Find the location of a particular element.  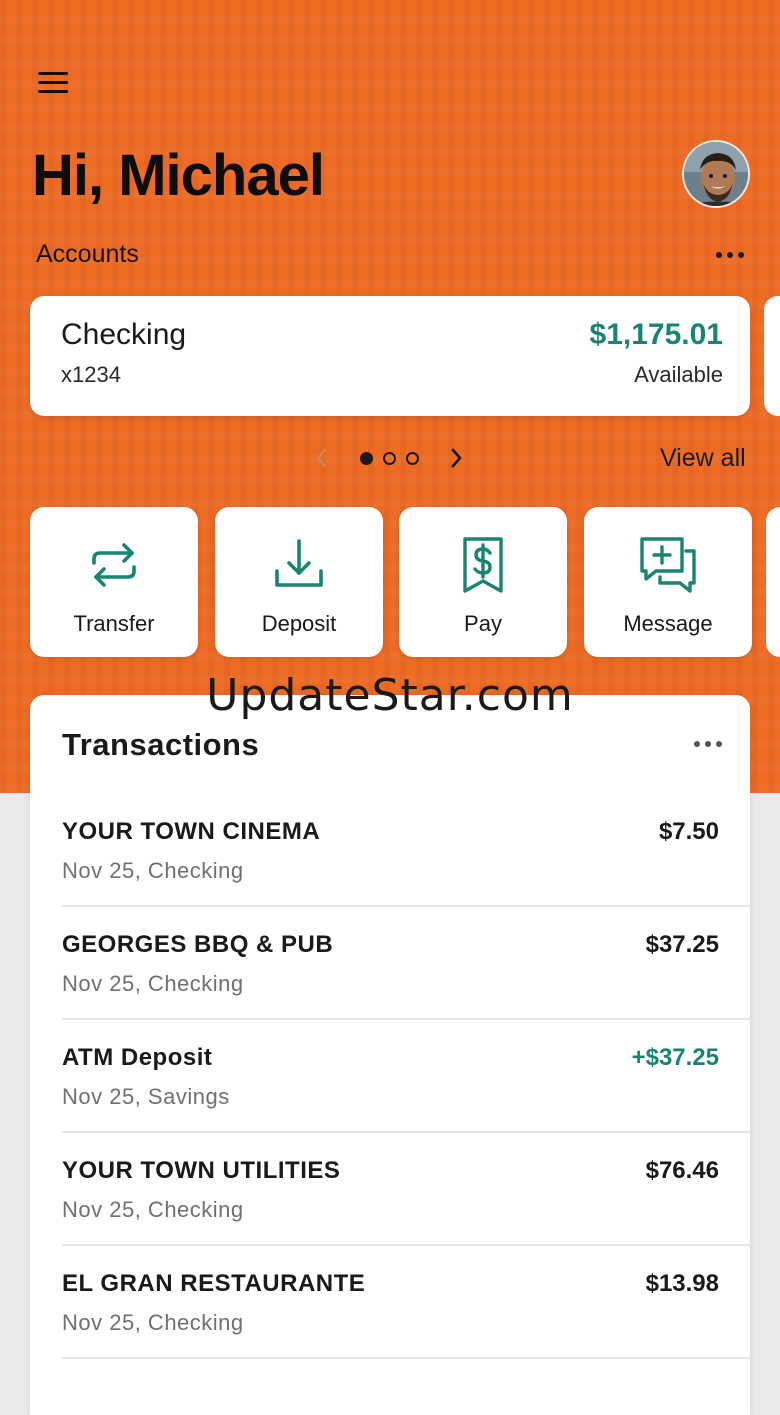

transaction-merchant: EL GRAN RESTAURANTE is located at coordinates (214, 1283).